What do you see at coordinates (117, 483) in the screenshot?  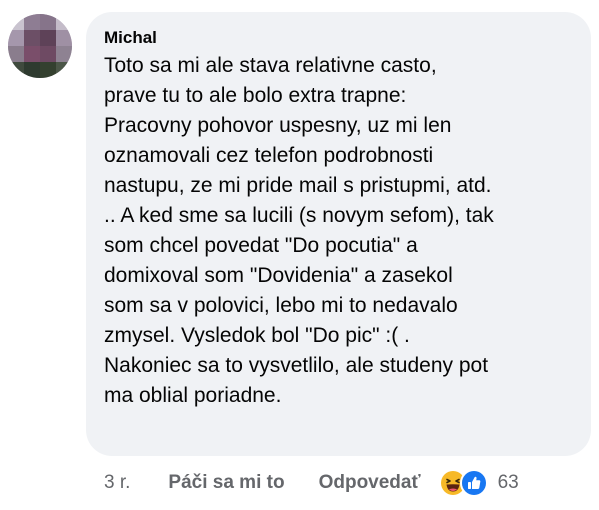 I see `comment-timestamp: 3 r.` at bounding box center [117, 483].